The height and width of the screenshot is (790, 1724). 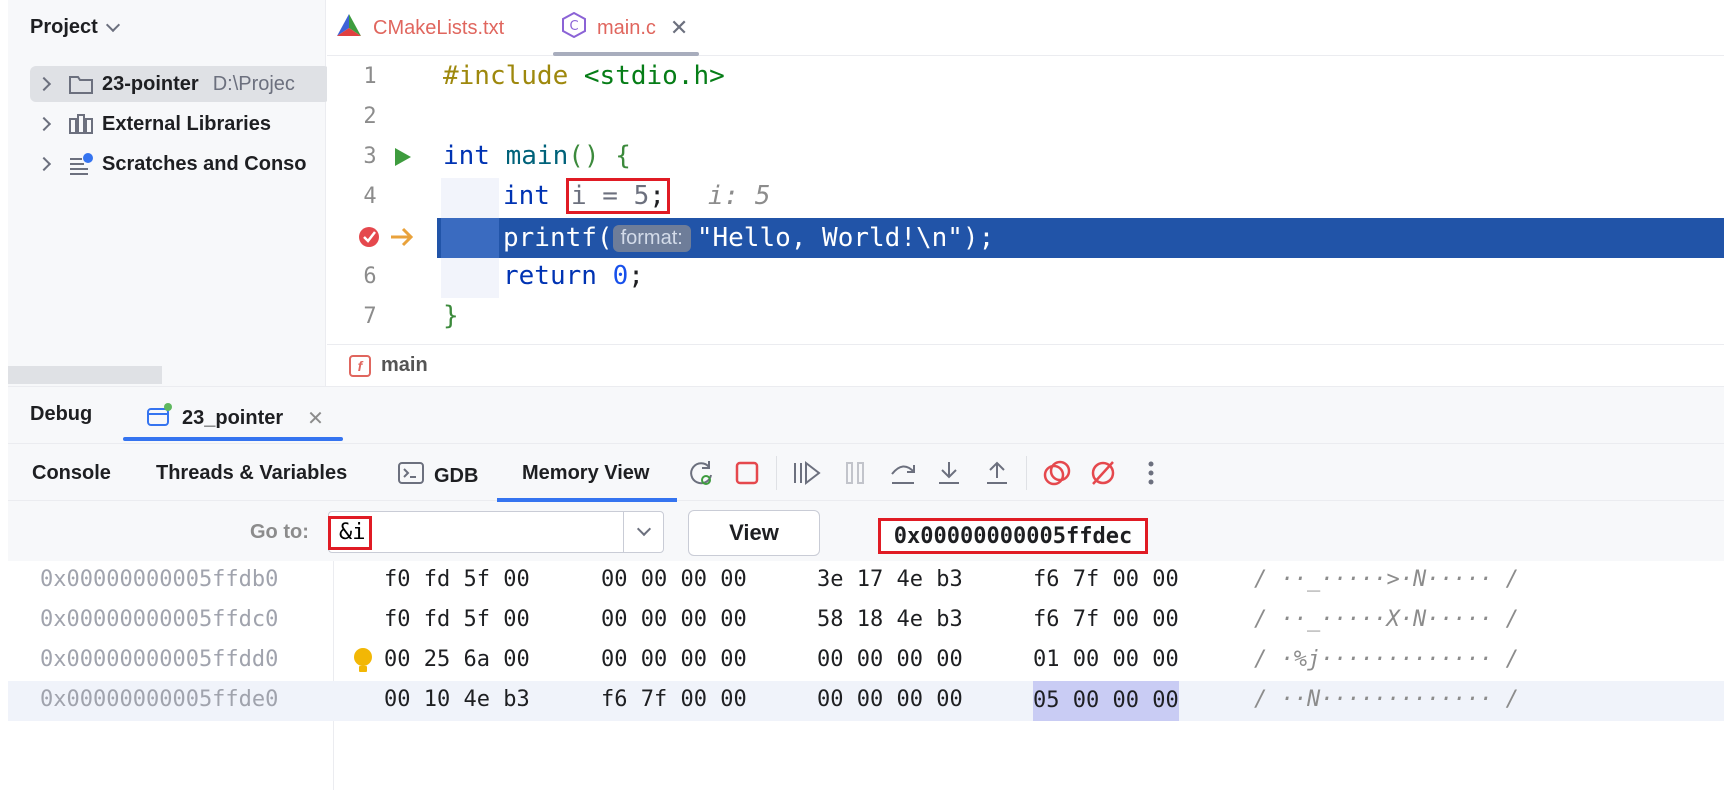 I want to click on code-line-7: }, so click(x=451, y=316).